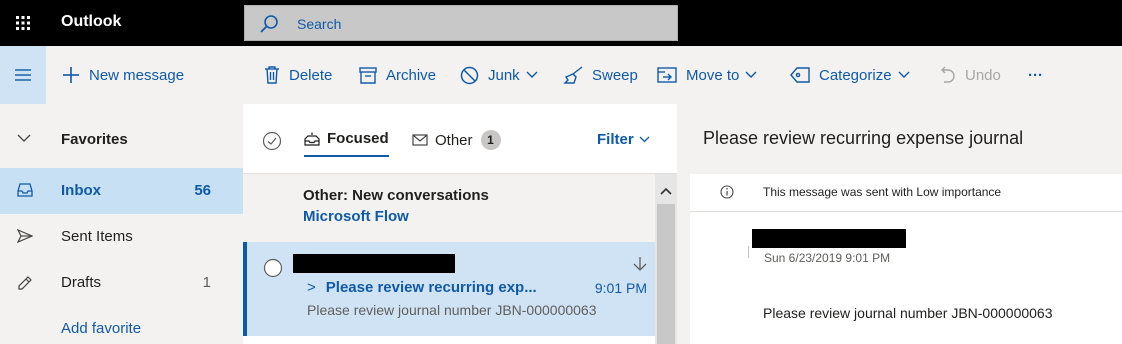 The width and height of the screenshot is (1122, 344). What do you see at coordinates (25, 236) in the screenshot?
I see `send-icon` at bounding box center [25, 236].